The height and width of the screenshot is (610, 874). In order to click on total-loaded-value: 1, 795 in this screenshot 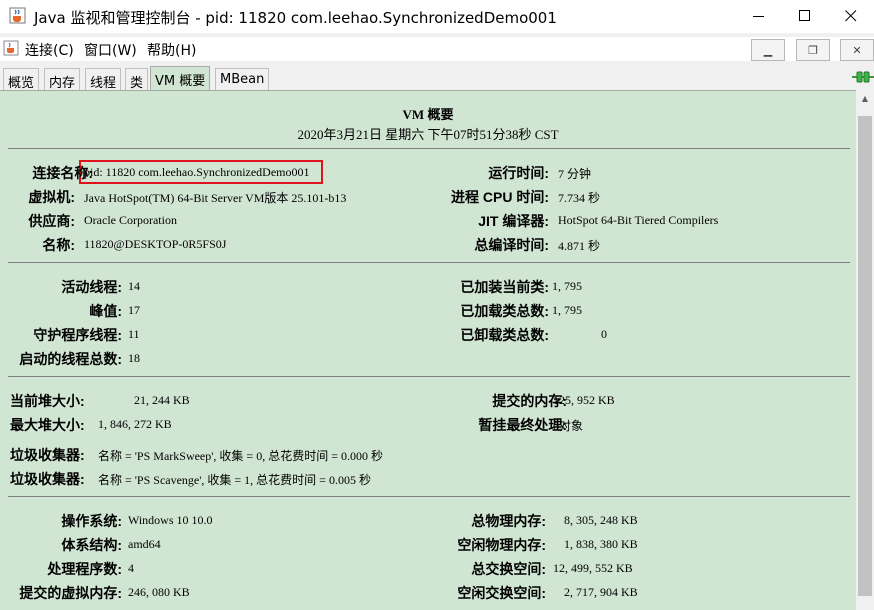, I will do `click(567, 310)`.